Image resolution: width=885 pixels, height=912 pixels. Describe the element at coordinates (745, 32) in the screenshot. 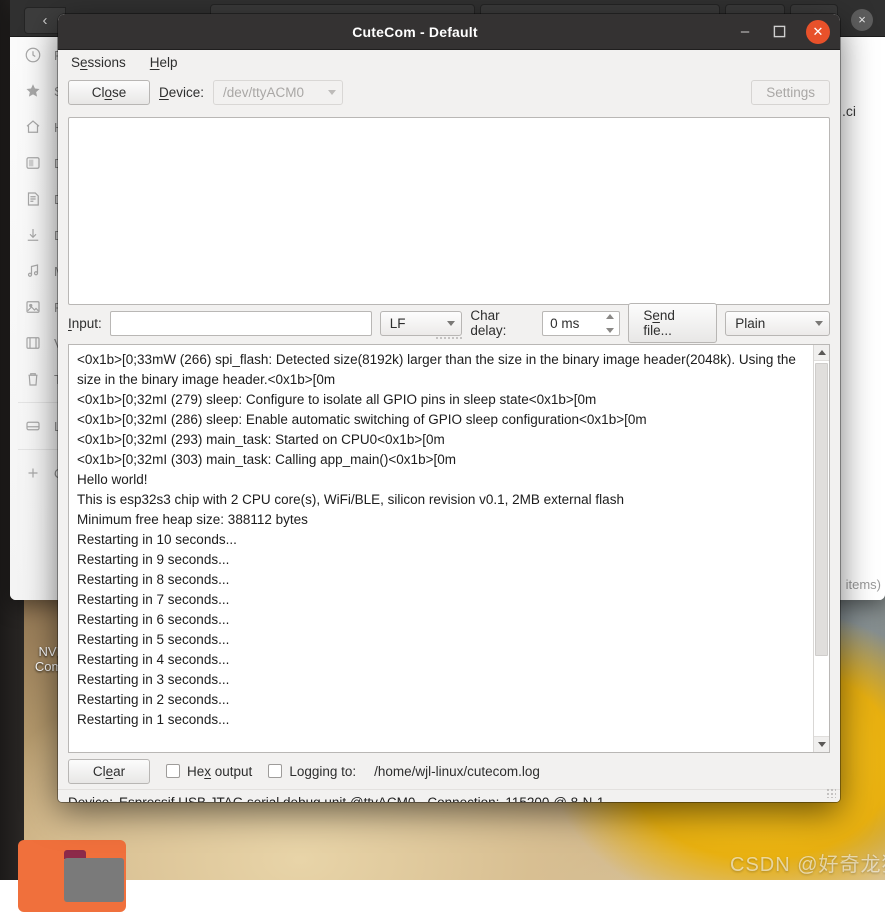

I see `minimize-button: –` at that location.